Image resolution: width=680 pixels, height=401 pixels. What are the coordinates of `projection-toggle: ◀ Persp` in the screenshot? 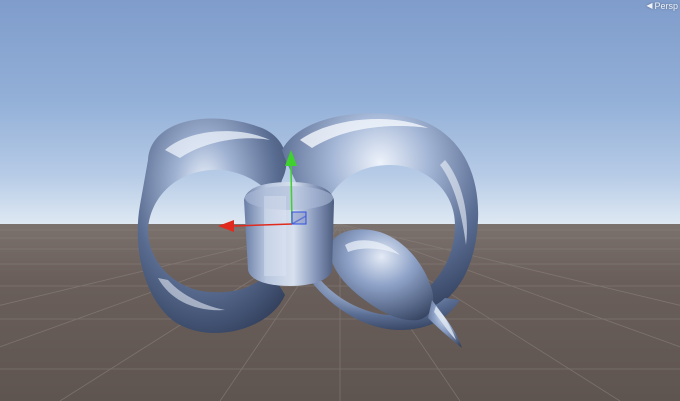 It's located at (661, 6).